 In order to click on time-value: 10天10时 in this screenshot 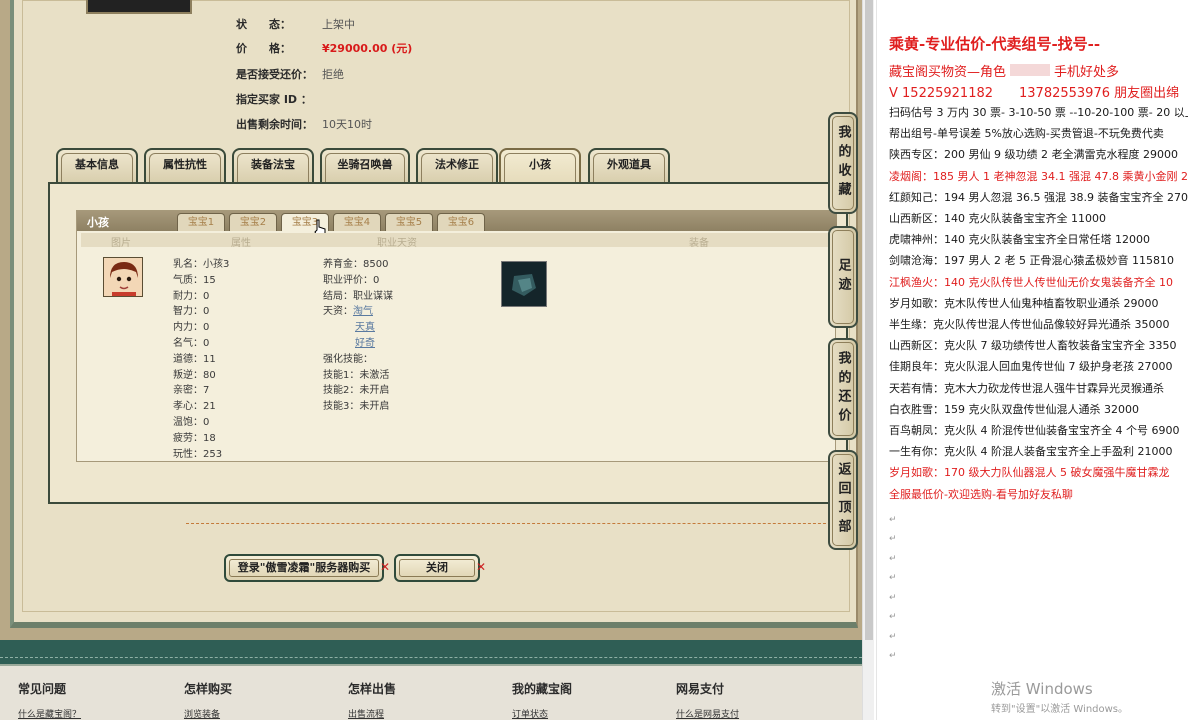, I will do `click(347, 124)`.